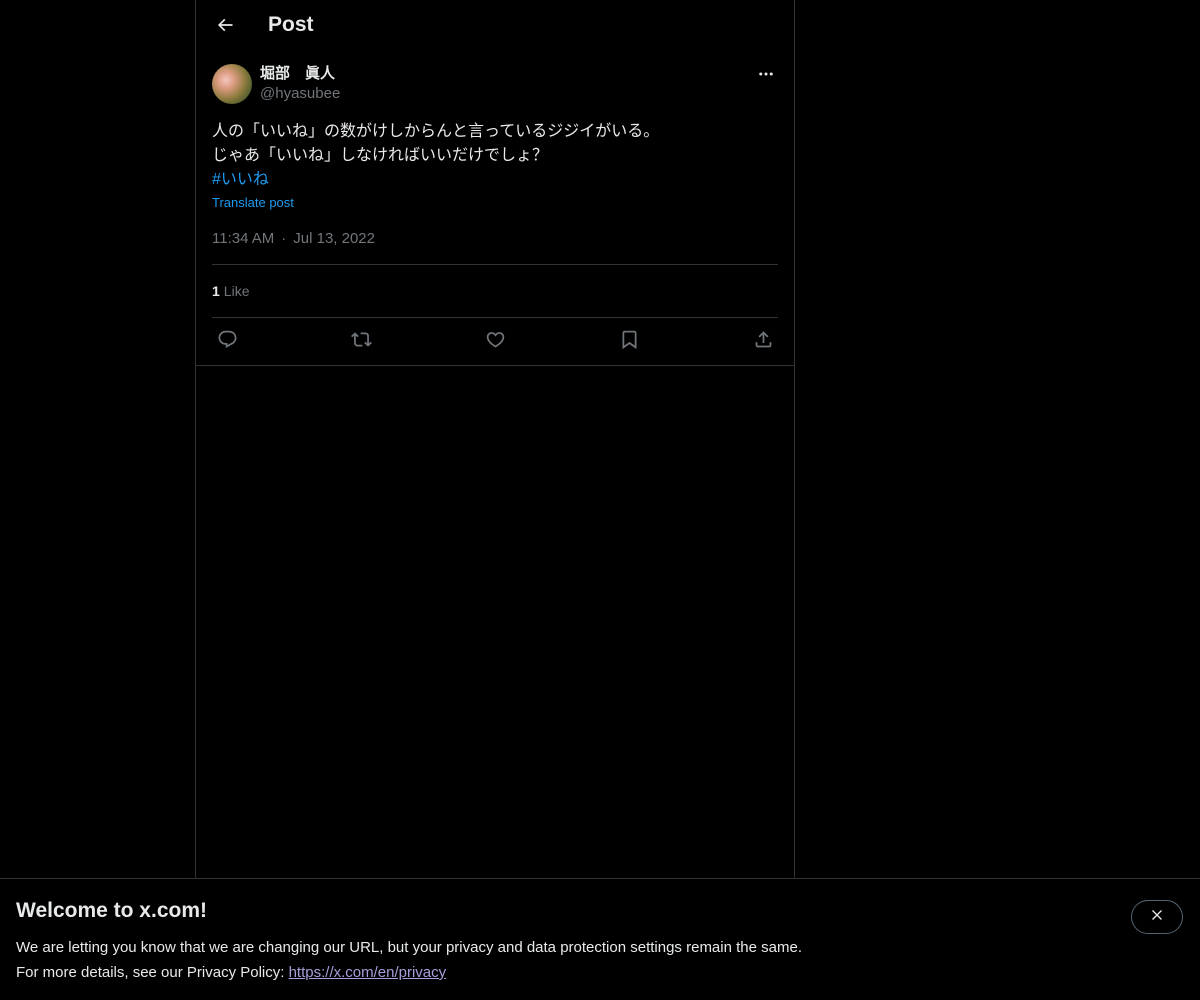 This screenshot has height=1000, width=1200. What do you see at coordinates (495, 203) in the screenshot?
I see `translate-post-button: Translate post` at bounding box center [495, 203].